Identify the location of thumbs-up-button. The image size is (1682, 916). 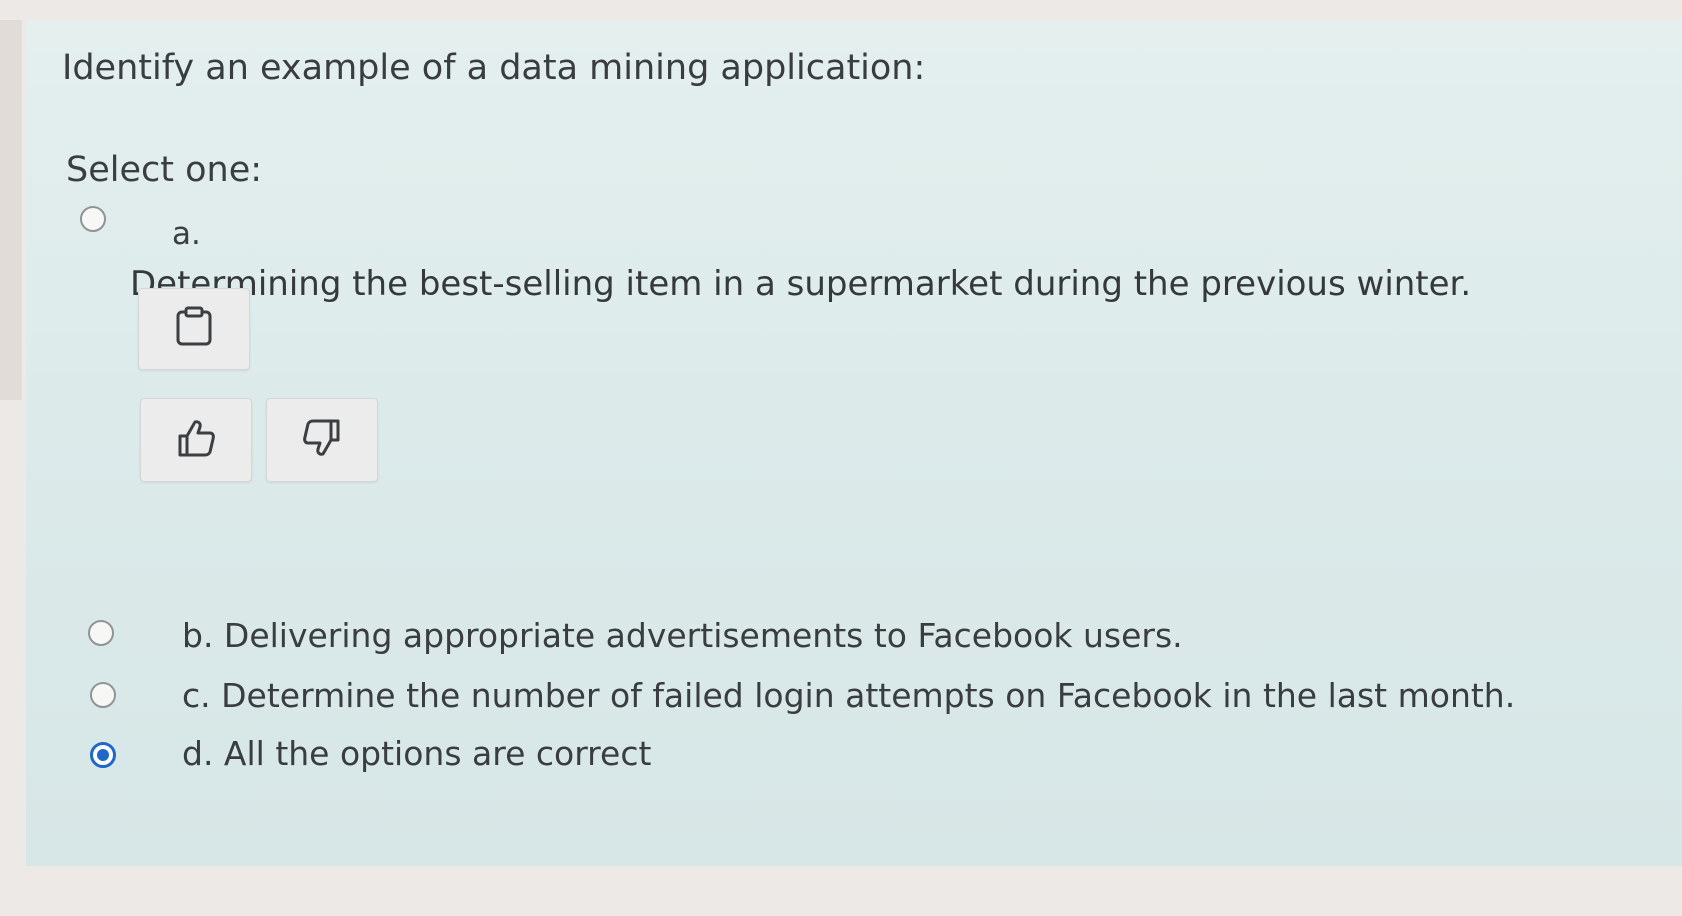
(196, 440).